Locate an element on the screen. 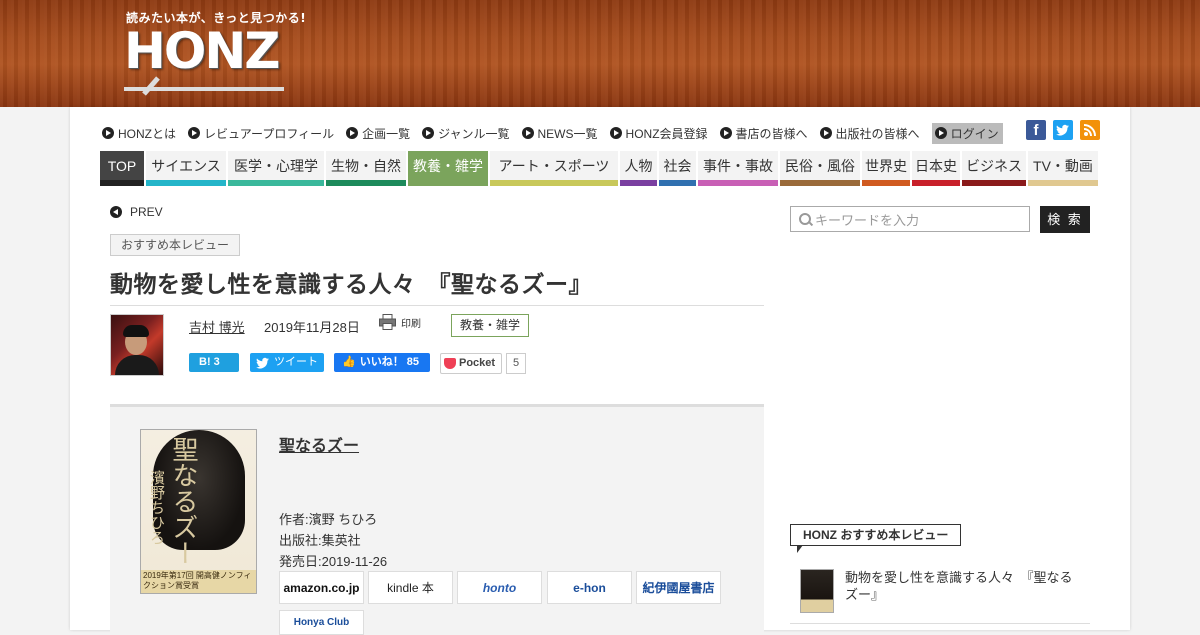 This screenshot has width=1200, height=635. article-type-tag: おすすめ本レビュー is located at coordinates (175, 245).